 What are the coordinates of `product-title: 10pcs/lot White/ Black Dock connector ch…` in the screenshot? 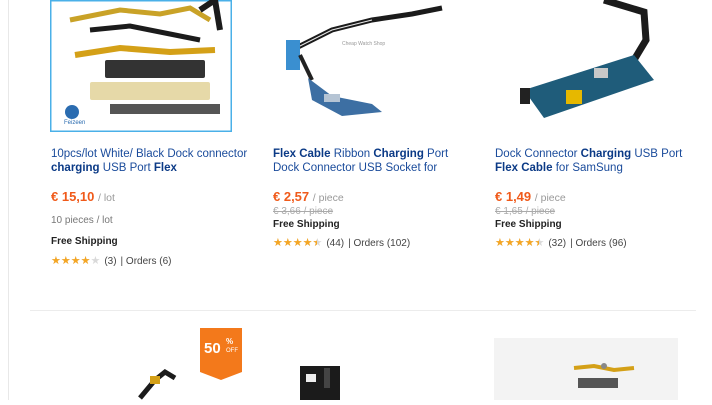 It's located at (151, 161).